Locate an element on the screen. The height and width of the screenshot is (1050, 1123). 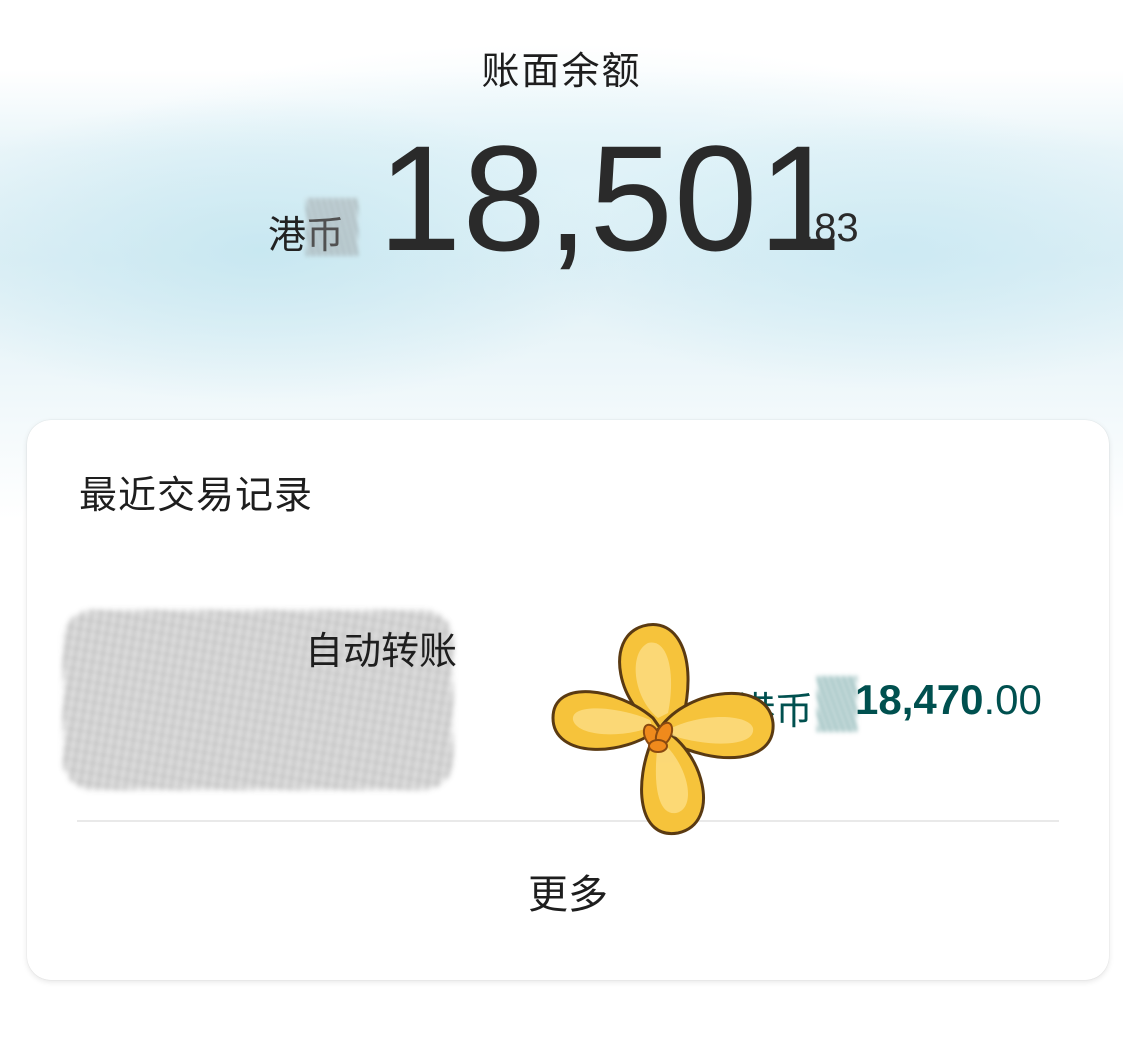
balance-amount-decimal: .83 is located at coordinates (831, 228).